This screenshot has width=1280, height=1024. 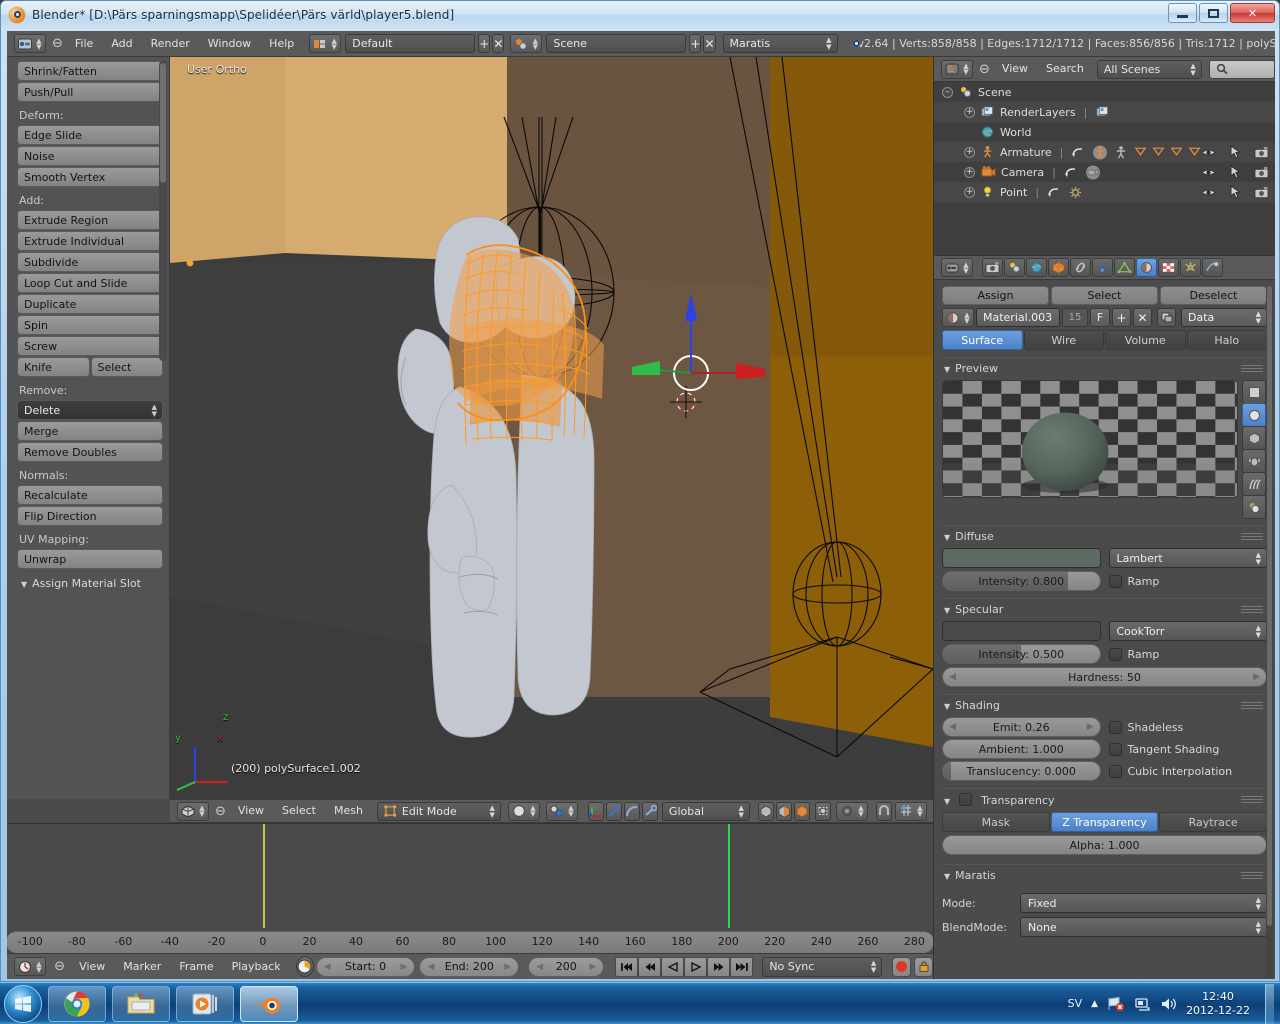 I want to click on tab-volume: Volume, so click(x=1145, y=340).